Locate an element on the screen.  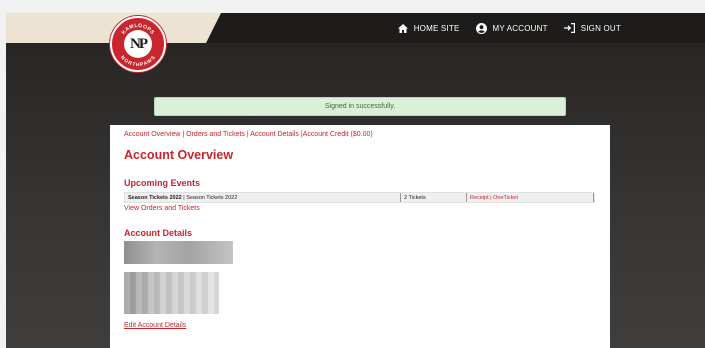
sign-out-link: SIGN OUT is located at coordinates (592, 28).